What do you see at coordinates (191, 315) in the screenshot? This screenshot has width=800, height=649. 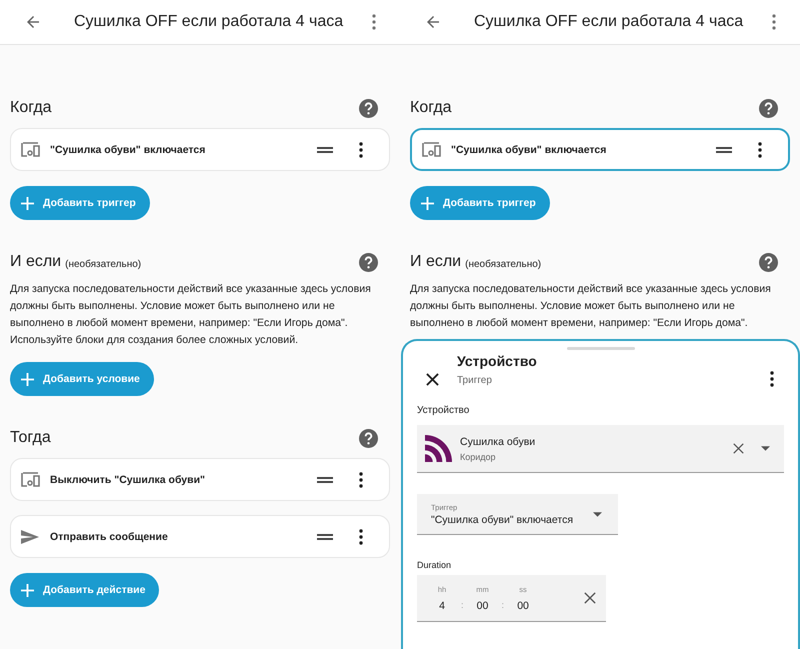 I see `section-description: Для запуска последовательности действий все указанные здесь условия должны быть выполнены. Условие может быть выполнено или не выполнено в любой момент времени, например: "Если Игорь дома". Используйте блоки для создания более сложных условий.` at bounding box center [191, 315].